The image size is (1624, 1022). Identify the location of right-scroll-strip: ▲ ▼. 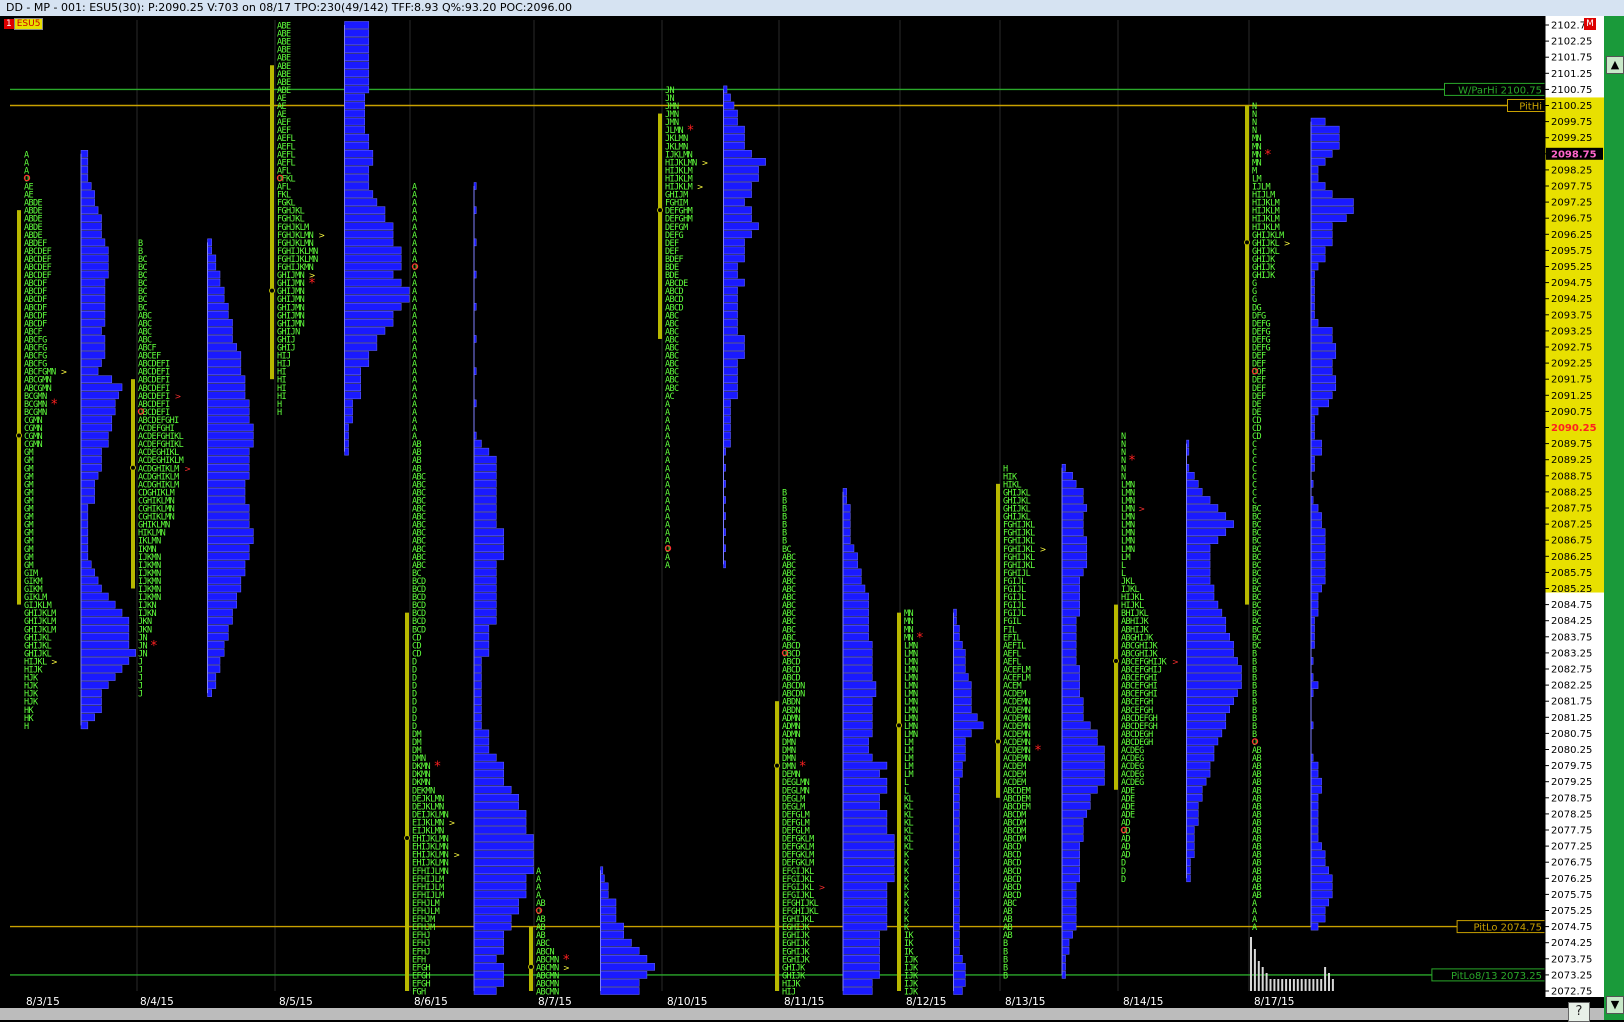
(1614, 518).